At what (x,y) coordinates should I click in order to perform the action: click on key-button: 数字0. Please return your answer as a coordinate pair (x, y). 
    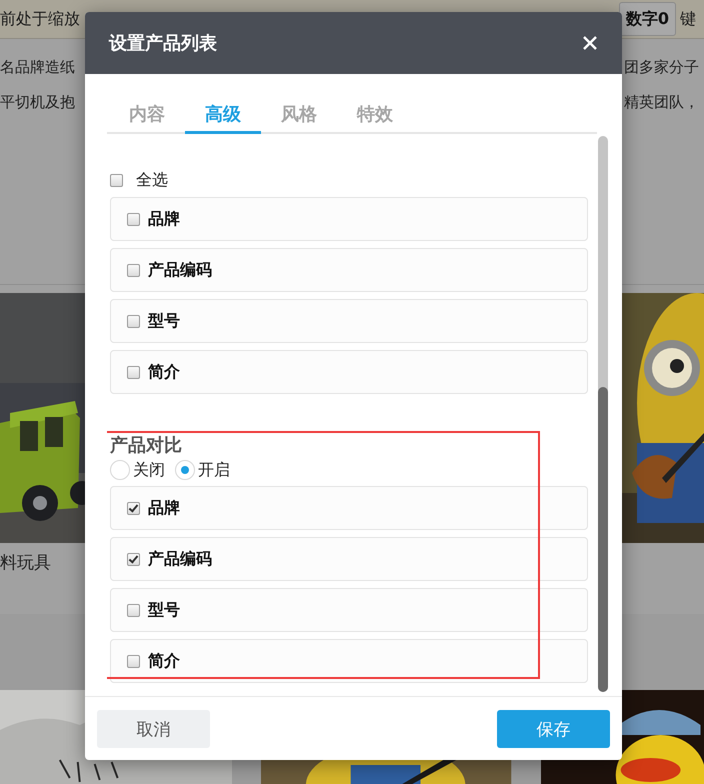
    Looking at the image, I should click on (647, 19).